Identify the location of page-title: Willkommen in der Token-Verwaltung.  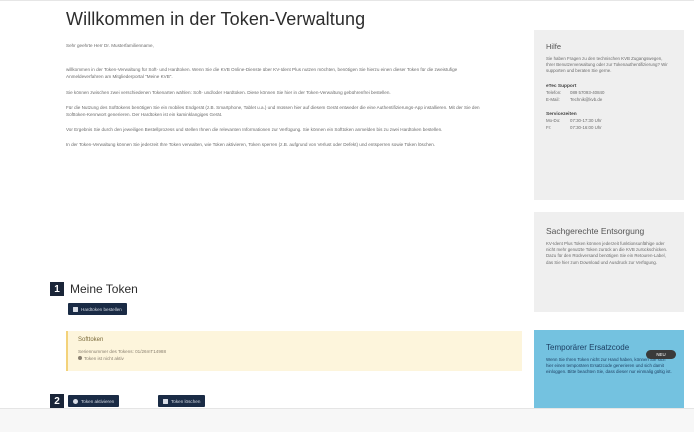
(216, 19).